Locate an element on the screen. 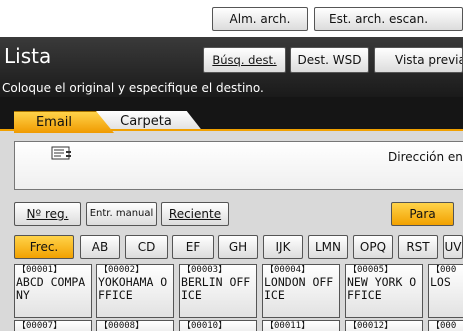  registration-number-label: Nº reg. is located at coordinates (47, 214).